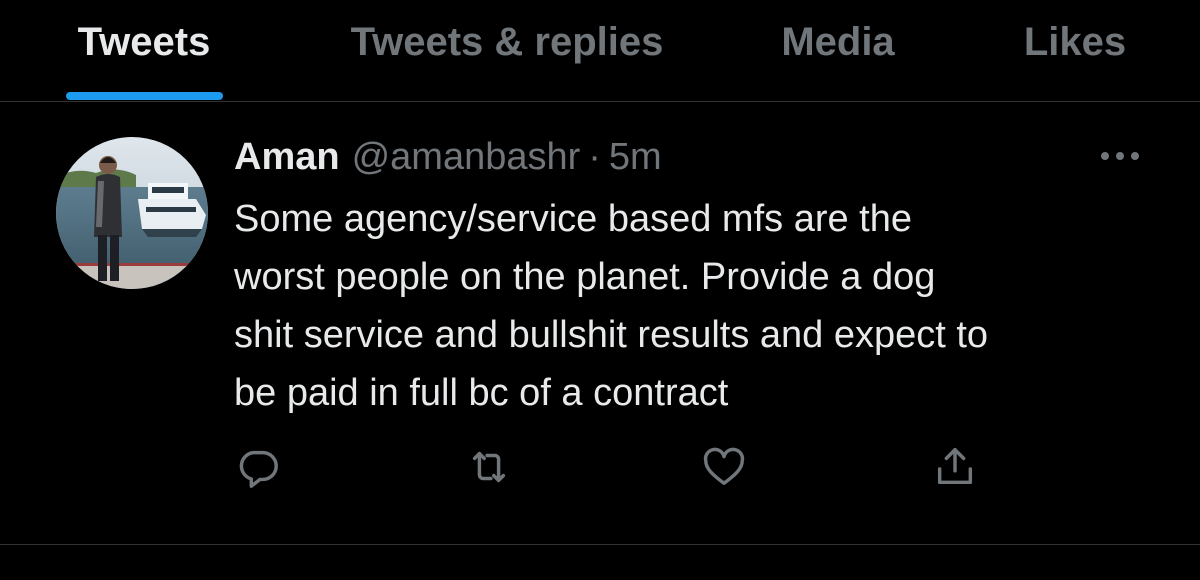  What do you see at coordinates (1075, 42) in the screenshot?
I see `tab-likes: Likes` at bounding box center [1075, 42].